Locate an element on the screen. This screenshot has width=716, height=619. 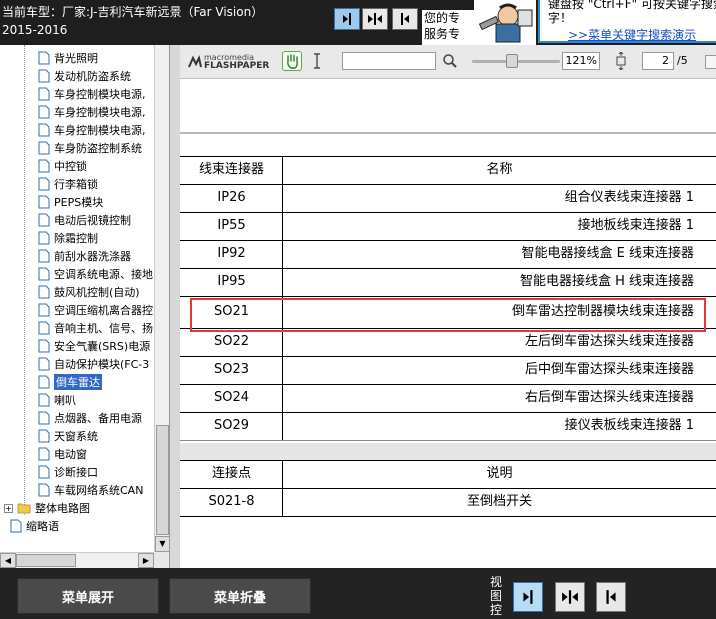
tree-item: PEPS模块 is located at coordinates (70, 202).